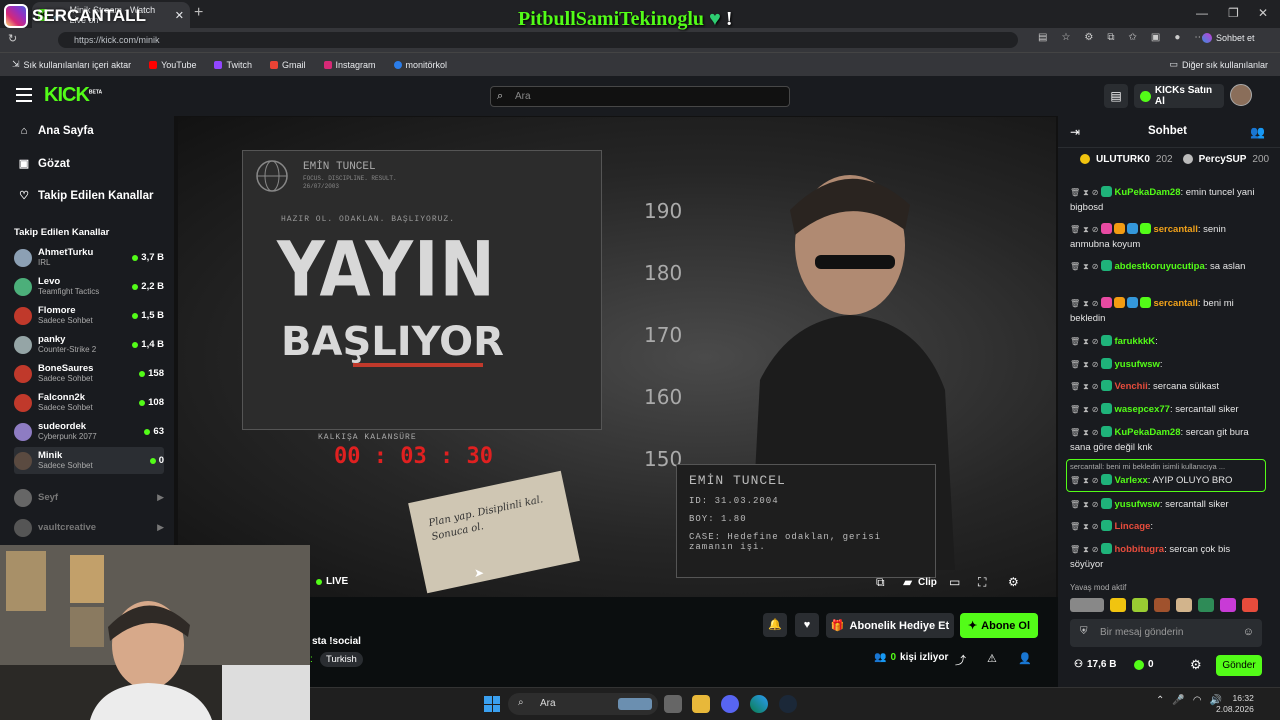  I want to click on share-icon: ⤴, so click(960, 660).